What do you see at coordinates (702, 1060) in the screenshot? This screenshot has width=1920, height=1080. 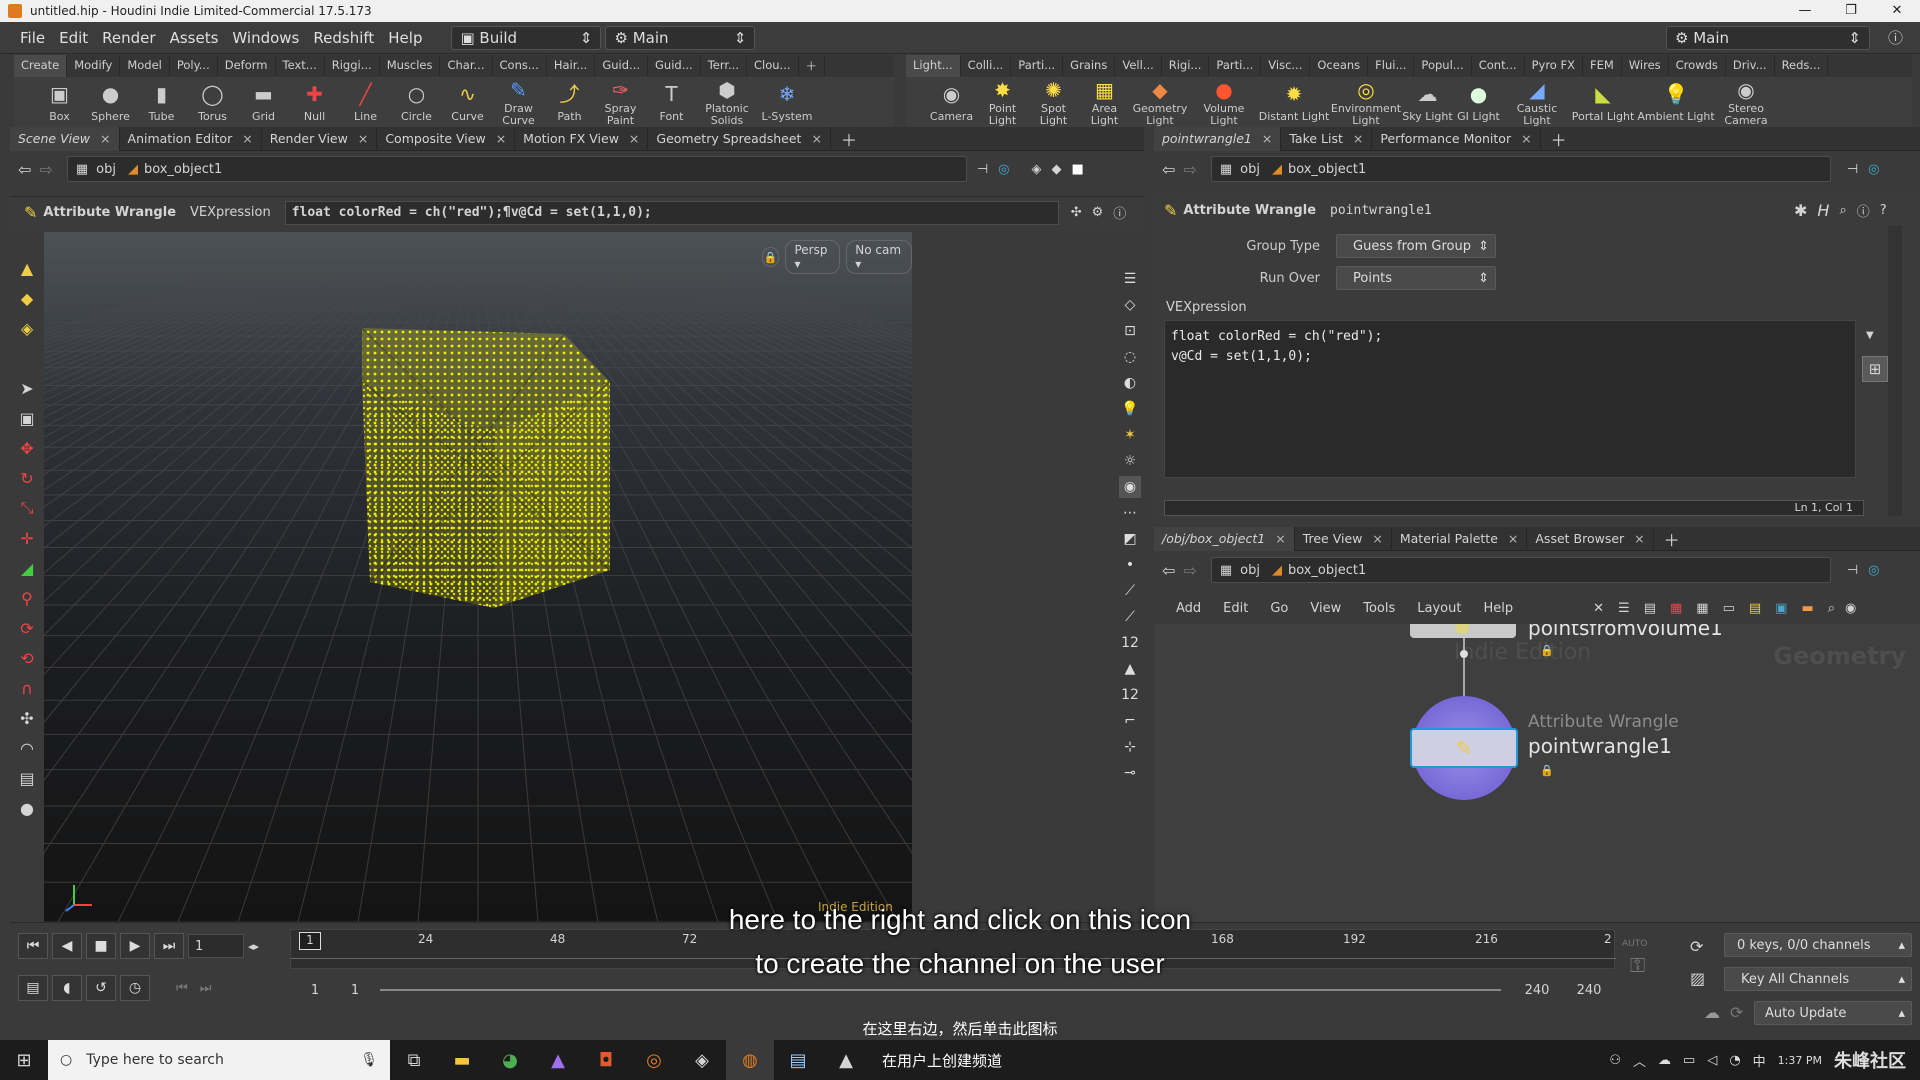 I see `unity-icon: ◈` at bounding box center [702, 1060].